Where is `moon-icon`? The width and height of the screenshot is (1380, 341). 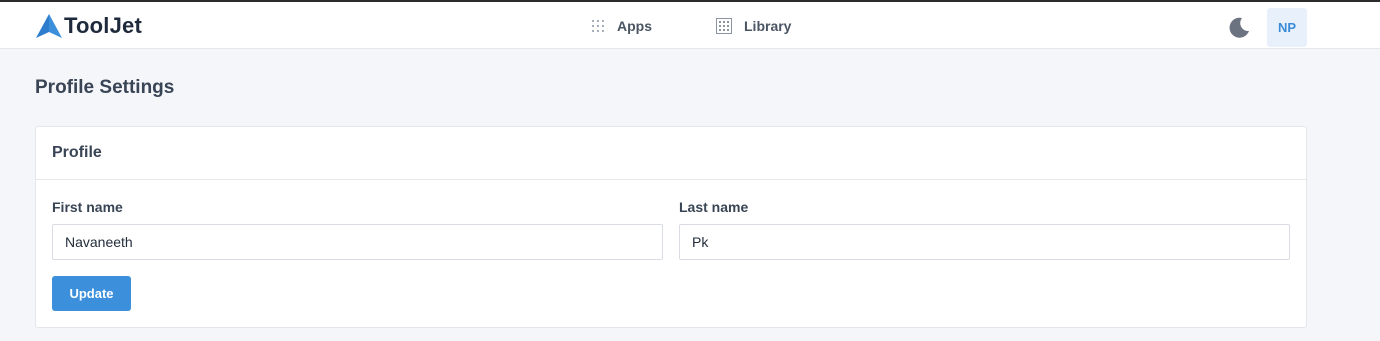
moon-icon is located at coordinates (1239, 27).